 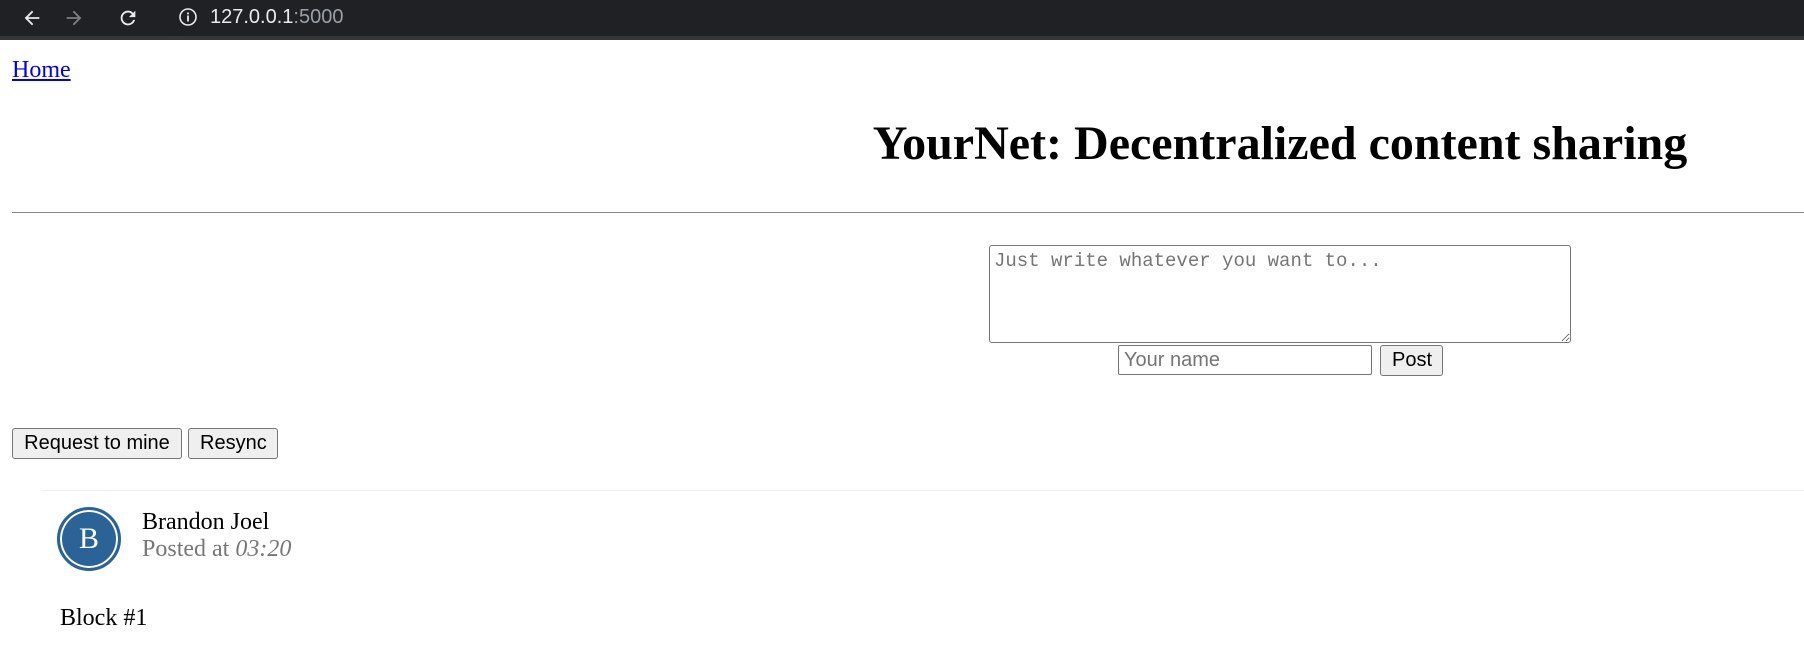 What do you see at coordinates (206, 522) in the screenshot?
I see `post-author: Brandon Joel` at bounding box center [206, 522].